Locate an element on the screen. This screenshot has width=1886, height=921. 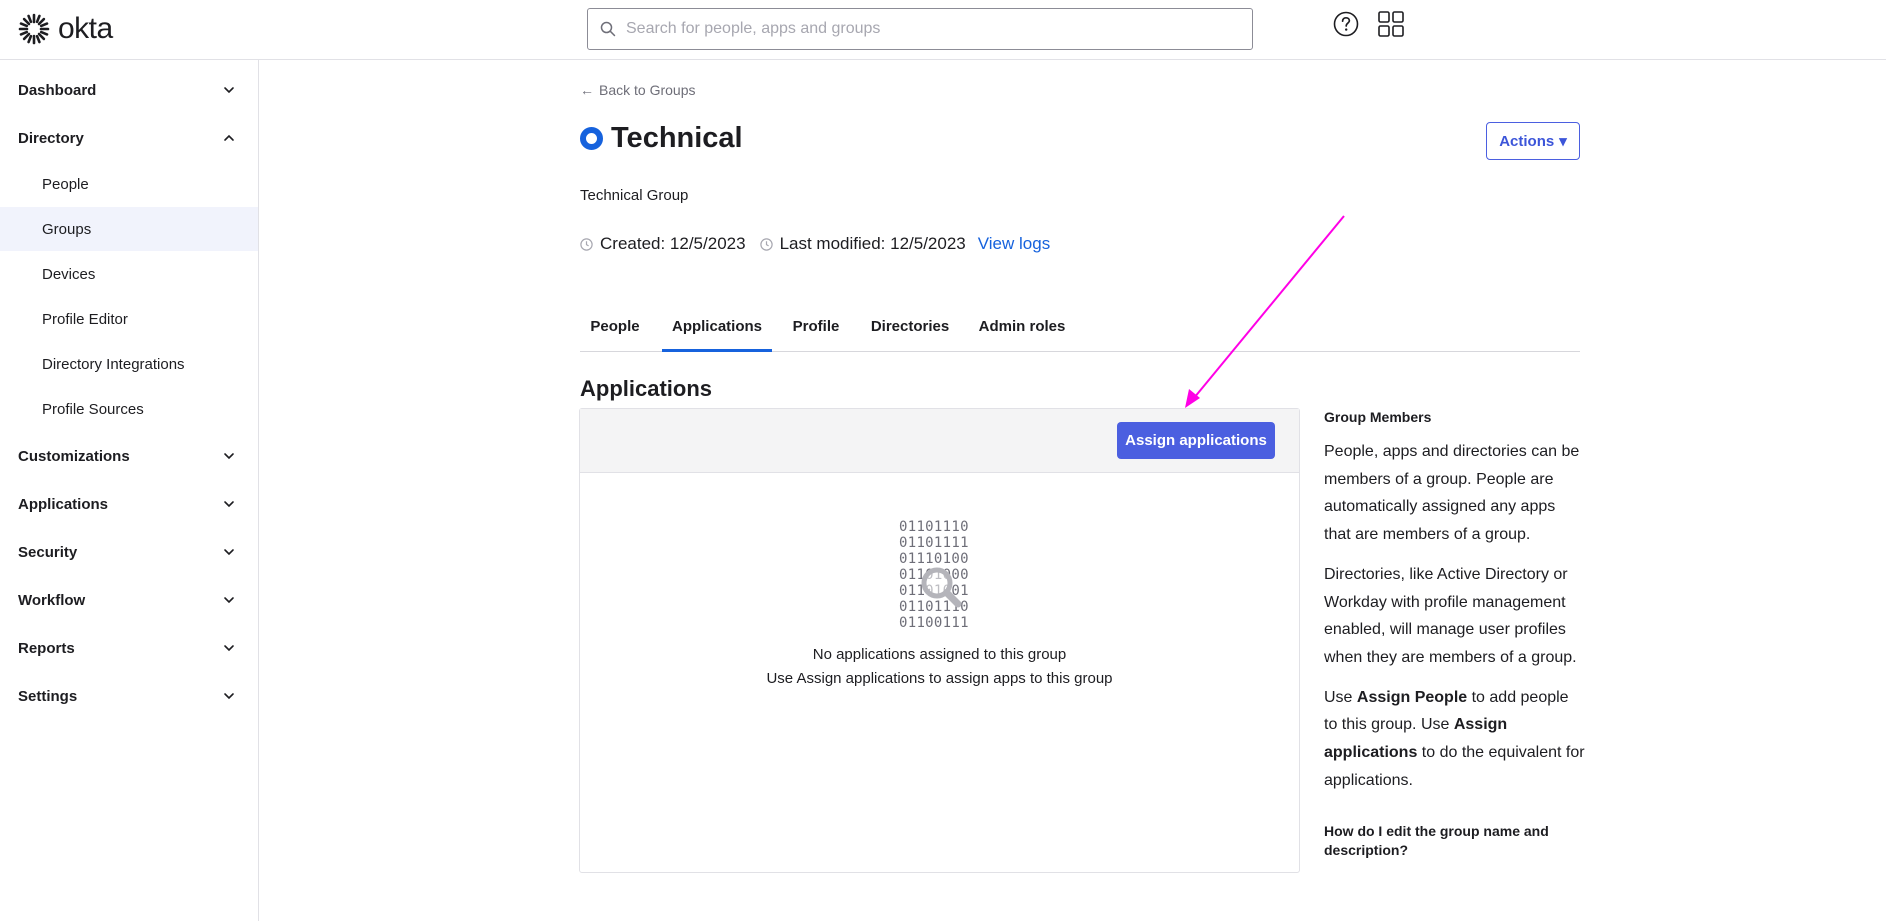
search-input is located at coordinates (926, 29).